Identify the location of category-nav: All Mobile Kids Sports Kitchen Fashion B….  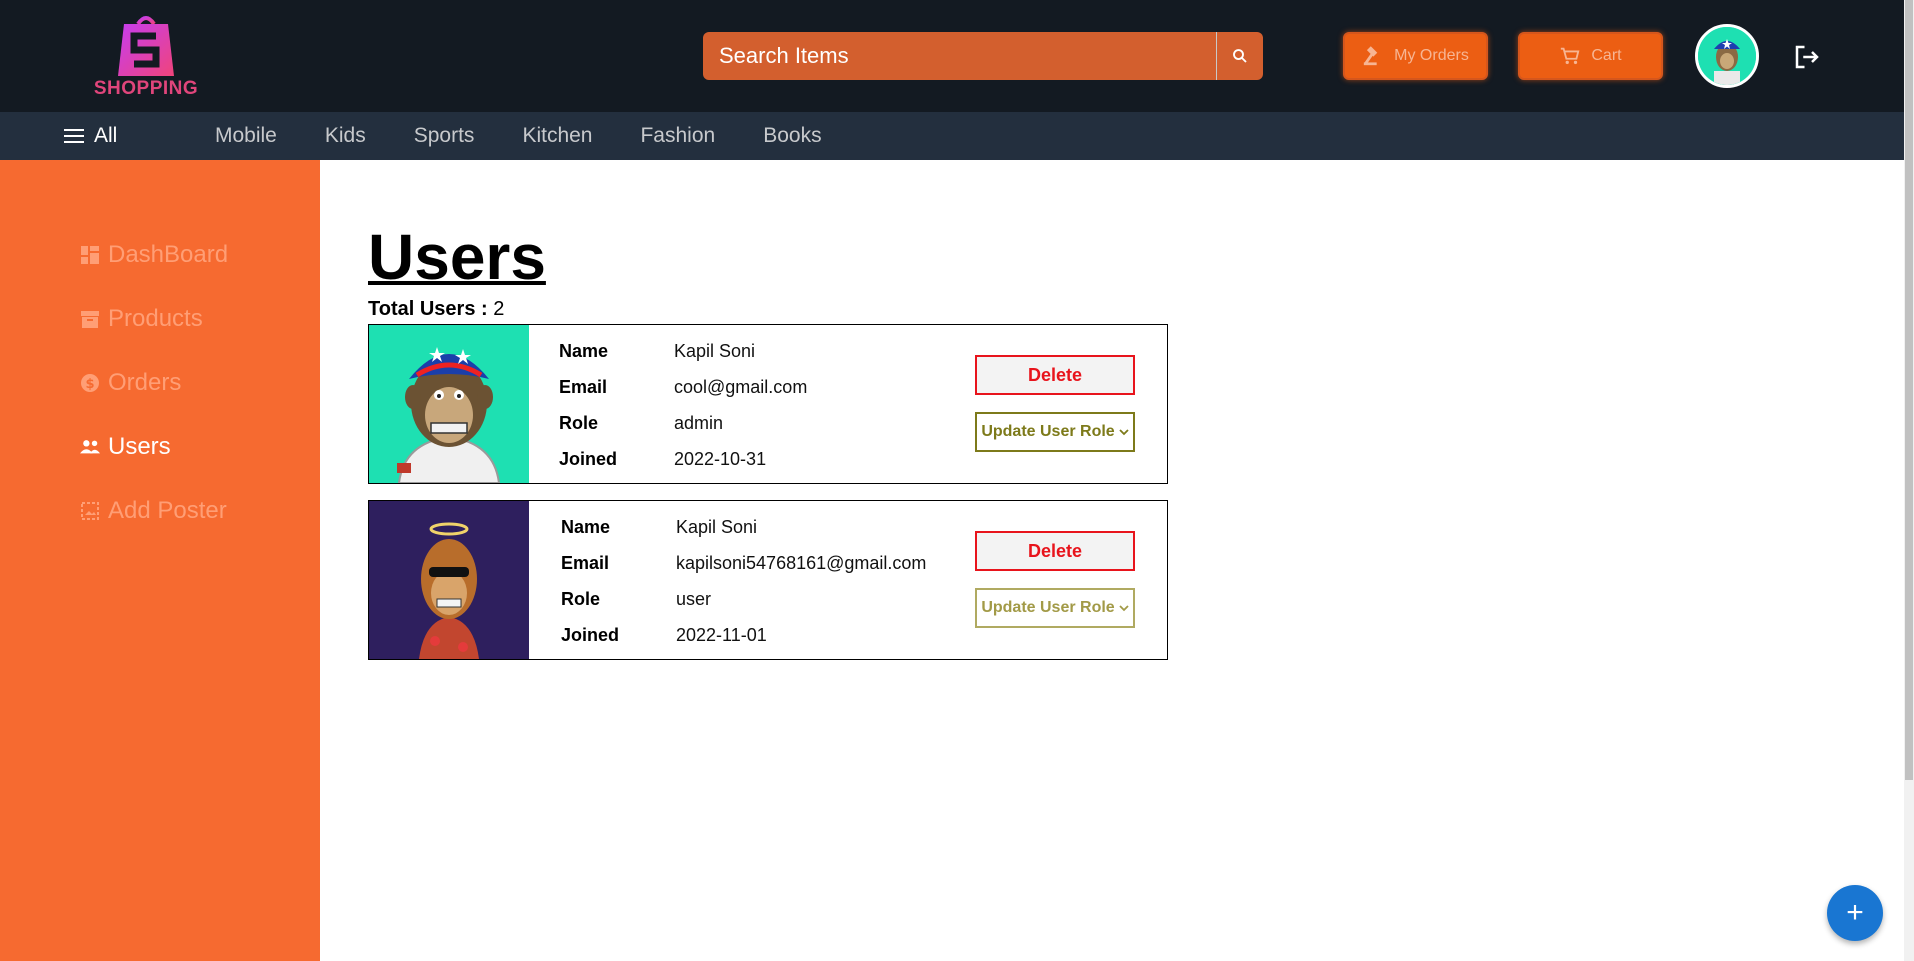
(952, 136).